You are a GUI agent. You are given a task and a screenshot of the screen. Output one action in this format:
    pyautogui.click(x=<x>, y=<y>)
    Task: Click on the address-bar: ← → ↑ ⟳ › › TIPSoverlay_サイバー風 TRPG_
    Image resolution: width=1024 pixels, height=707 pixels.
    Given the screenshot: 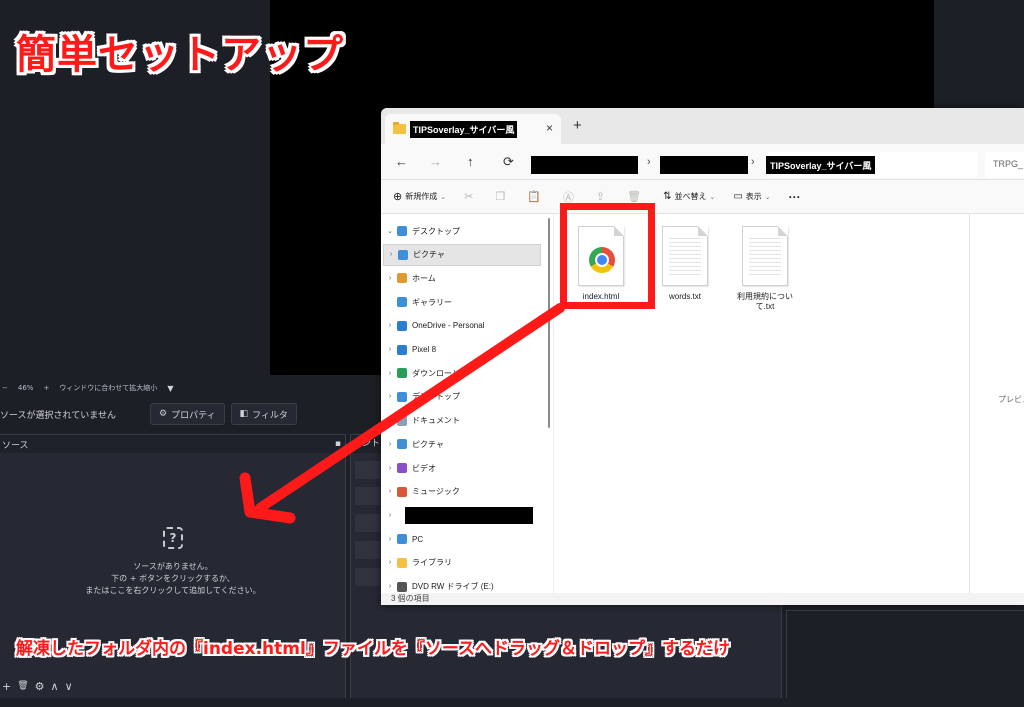 What is the action you would take?
    pyautogui.click(x=702, y=162)
    